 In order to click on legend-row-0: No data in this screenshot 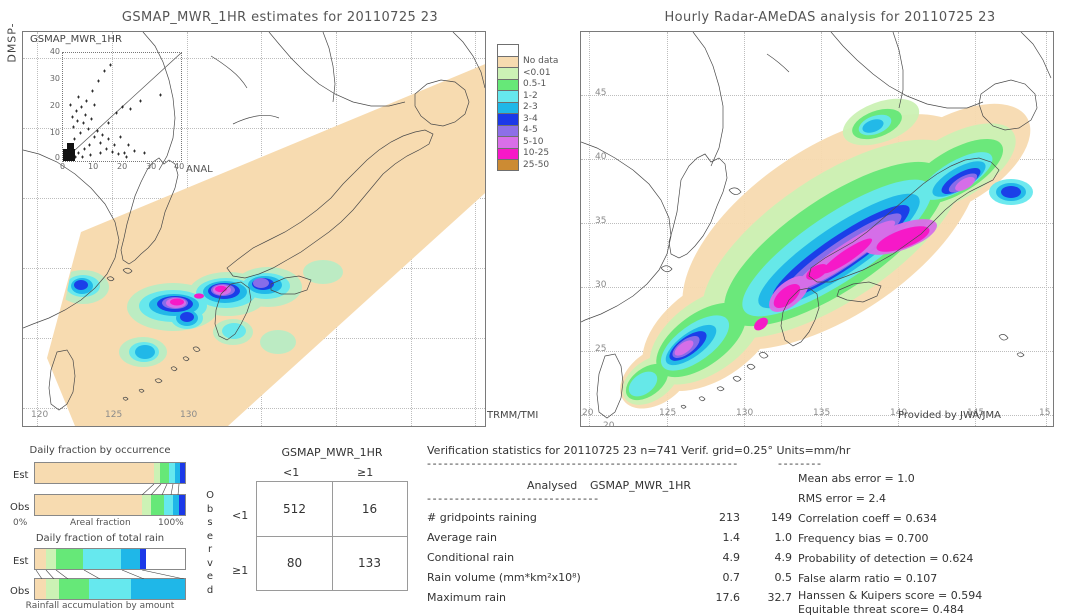, I will do `click(527, 61)`.